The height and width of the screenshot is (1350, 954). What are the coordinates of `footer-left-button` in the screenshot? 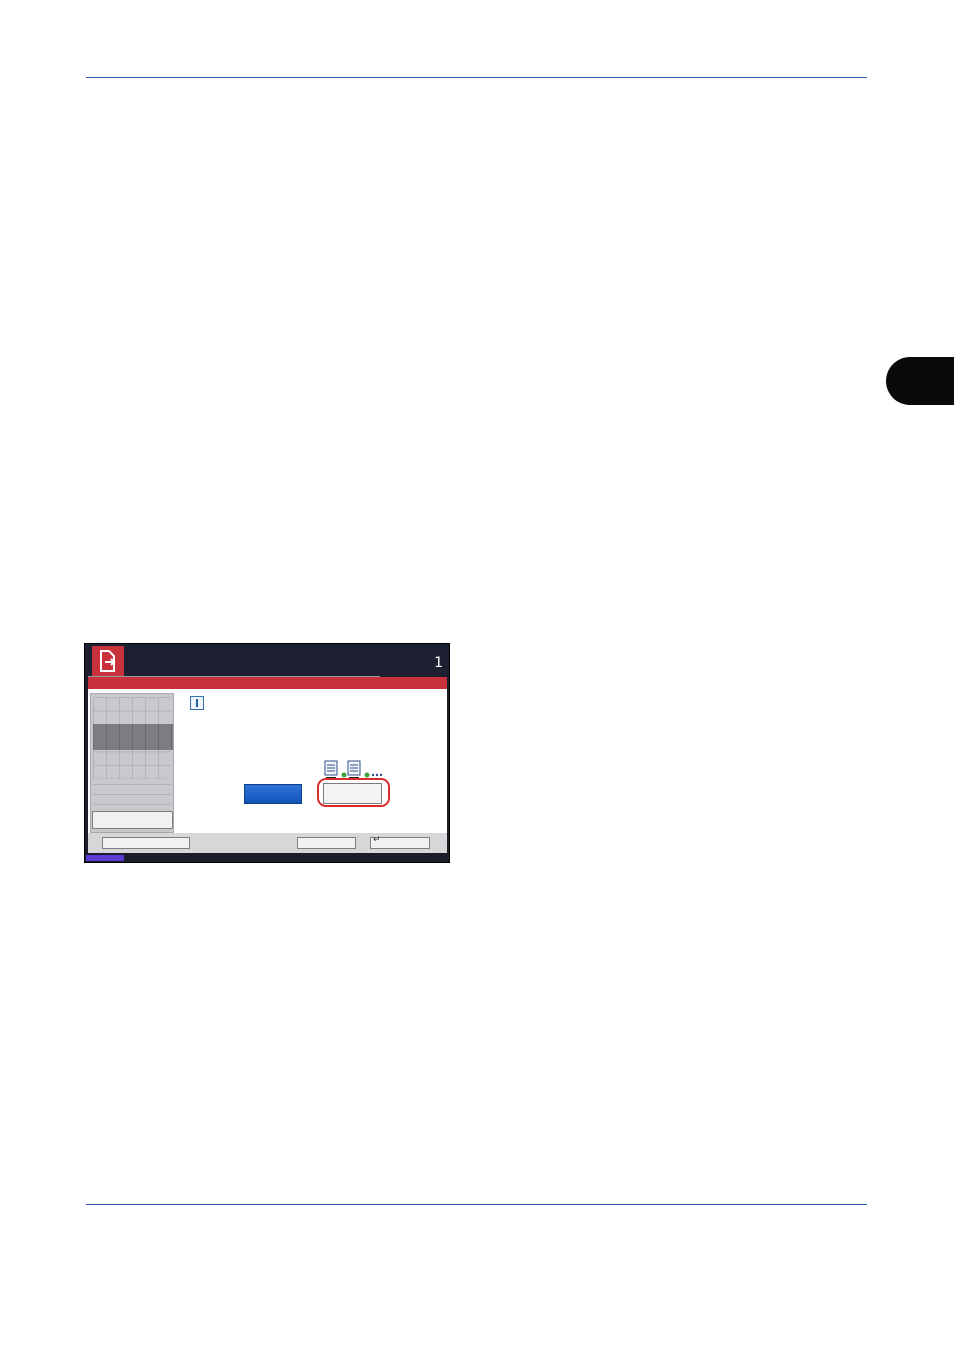 It's located at (146, 843).